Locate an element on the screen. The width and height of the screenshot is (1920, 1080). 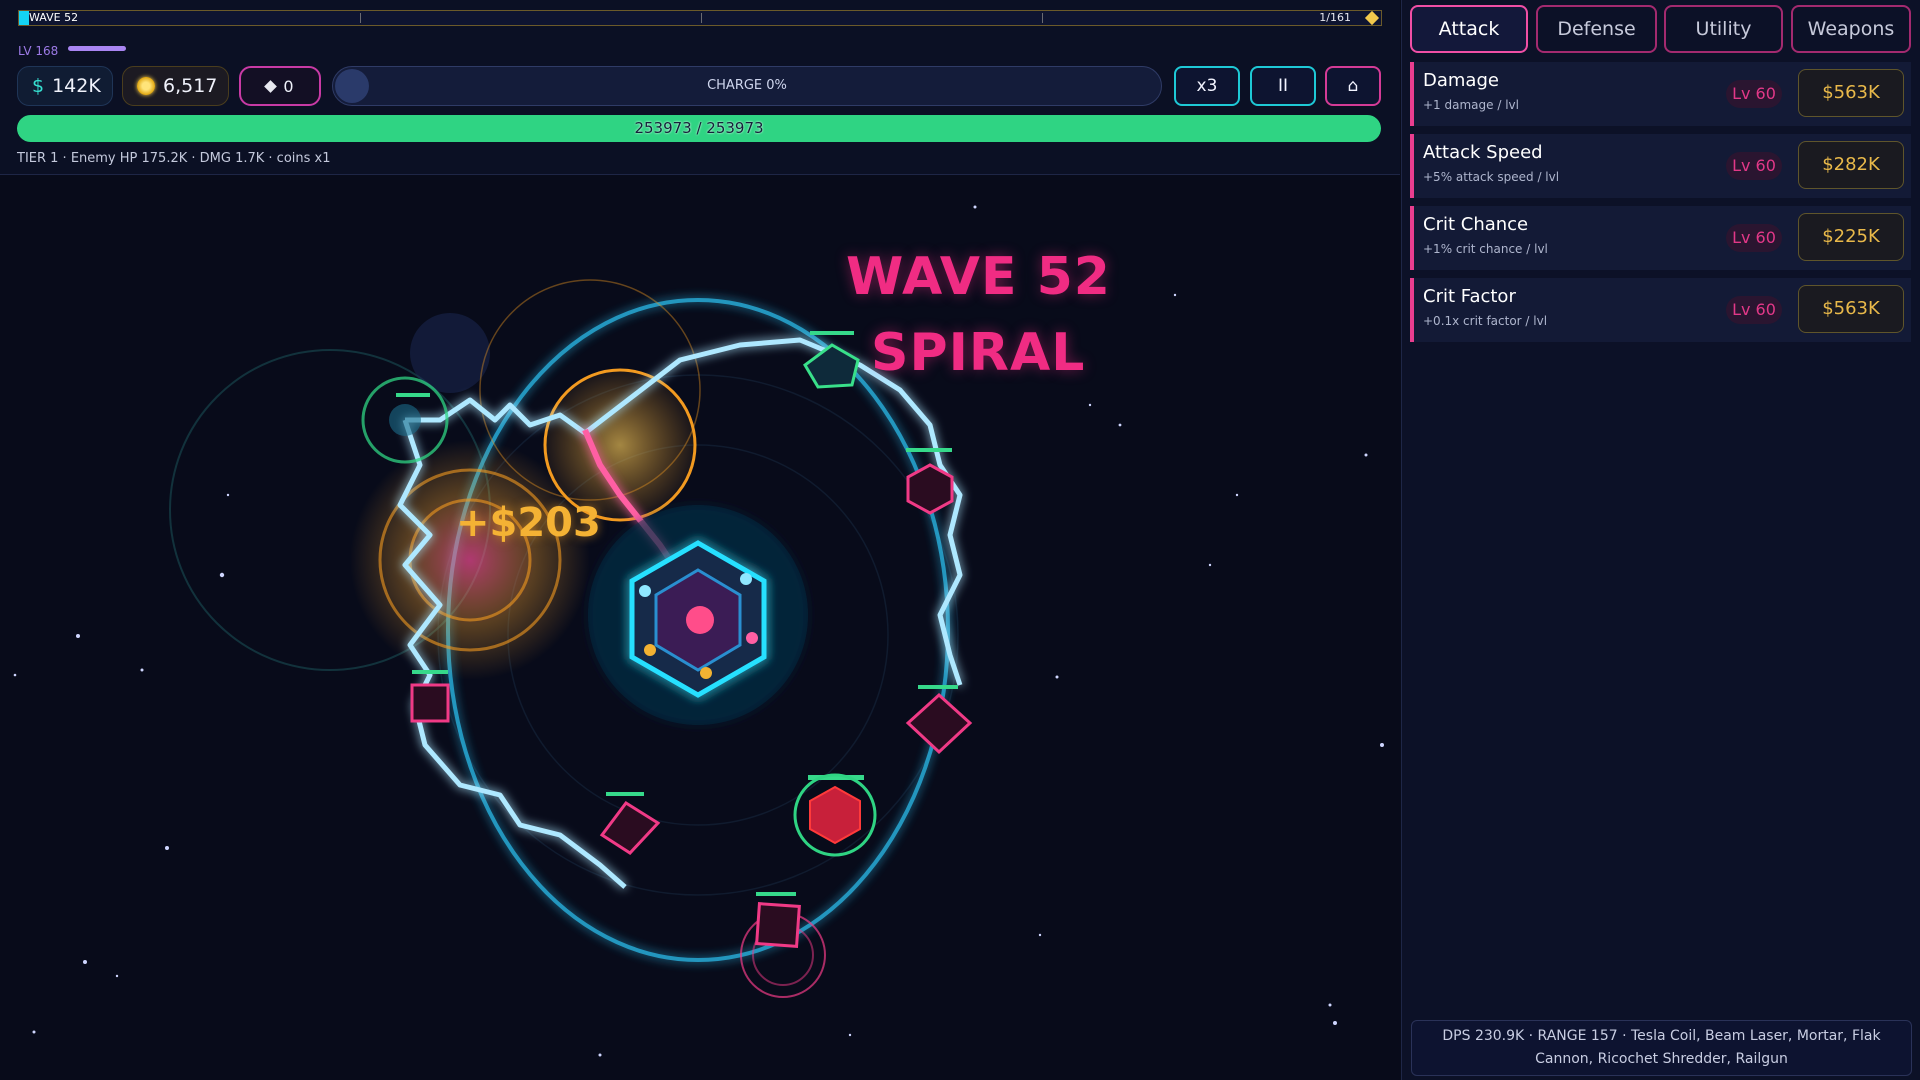
tab-defense: Defense is located at coordinates (1596, 29).